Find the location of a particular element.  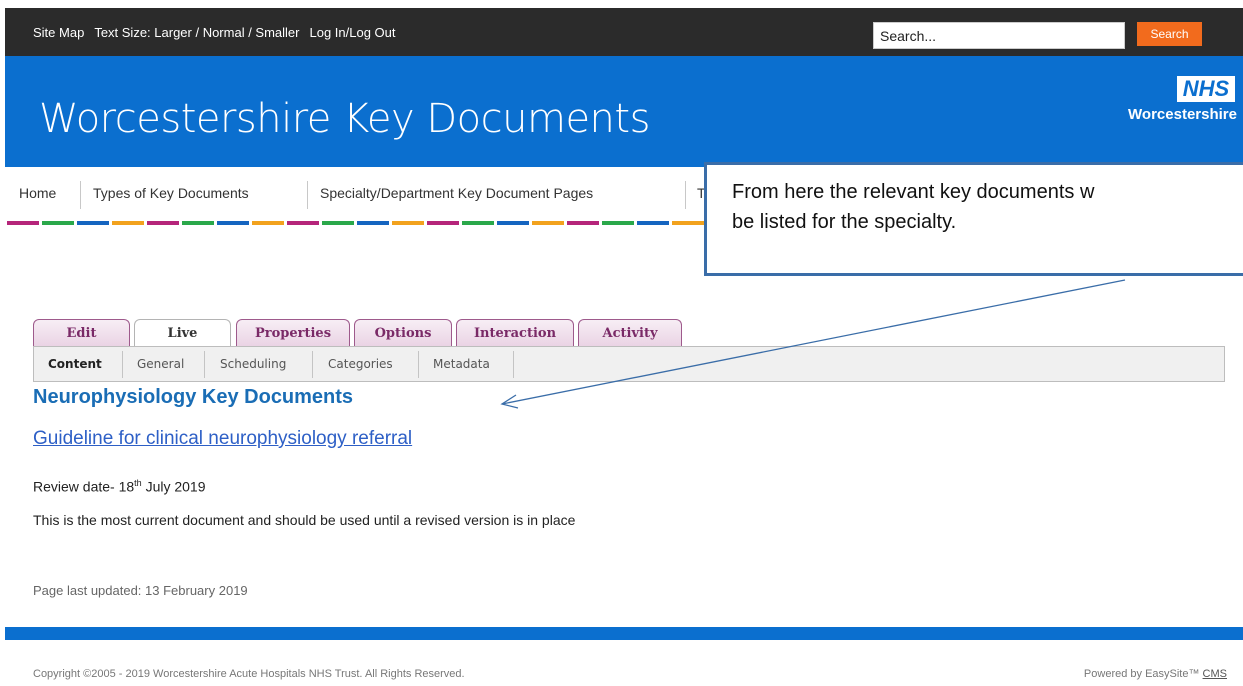

search-input is located at coordinates (999, 35).